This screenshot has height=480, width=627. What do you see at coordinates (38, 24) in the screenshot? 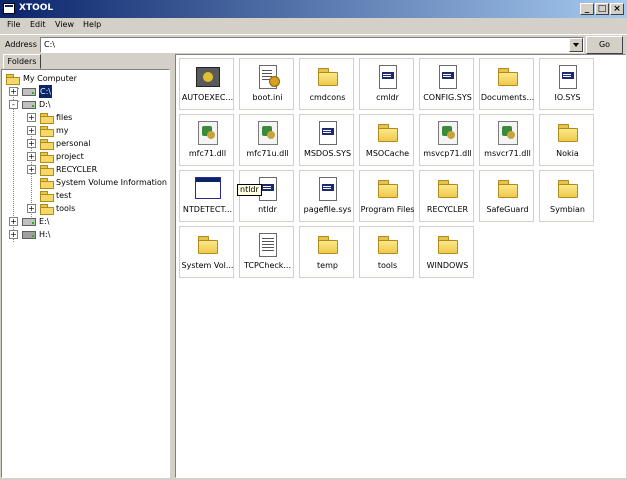
I see `menu-edit: Edit` at bounding box center [38, 24].